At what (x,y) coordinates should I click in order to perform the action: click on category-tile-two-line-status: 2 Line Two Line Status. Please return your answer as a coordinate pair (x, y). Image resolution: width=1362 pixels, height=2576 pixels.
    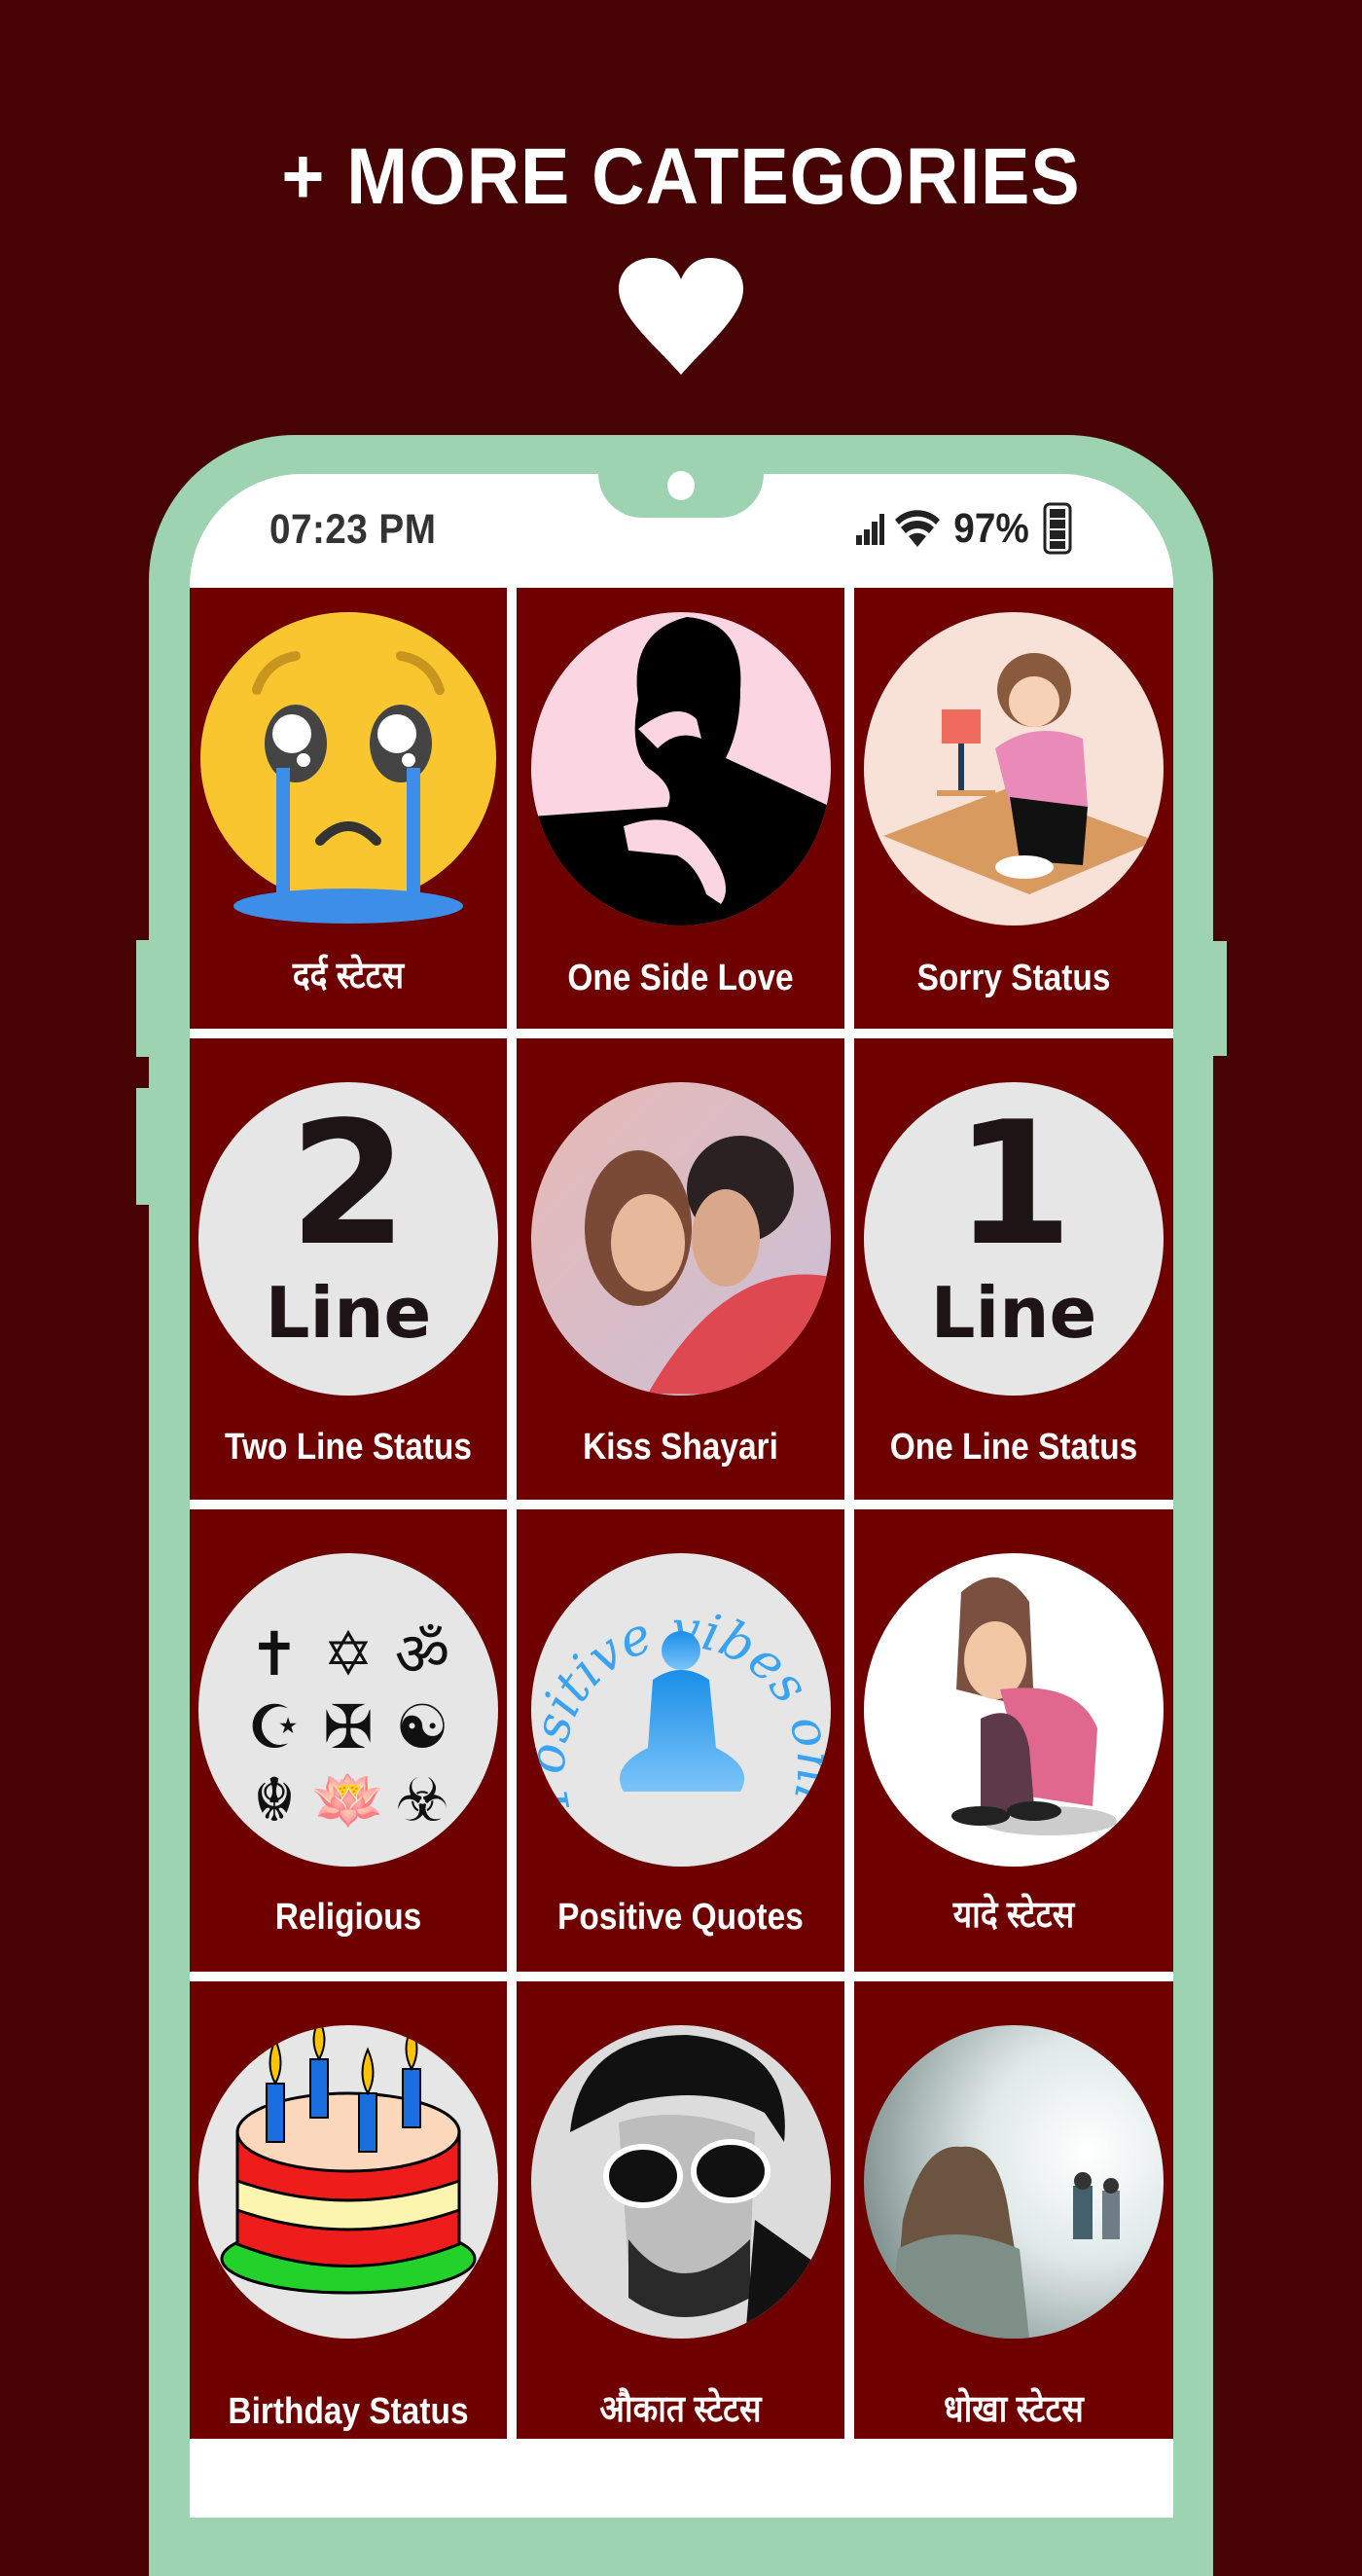
    Looking at the image, I should click on (348, 1269).